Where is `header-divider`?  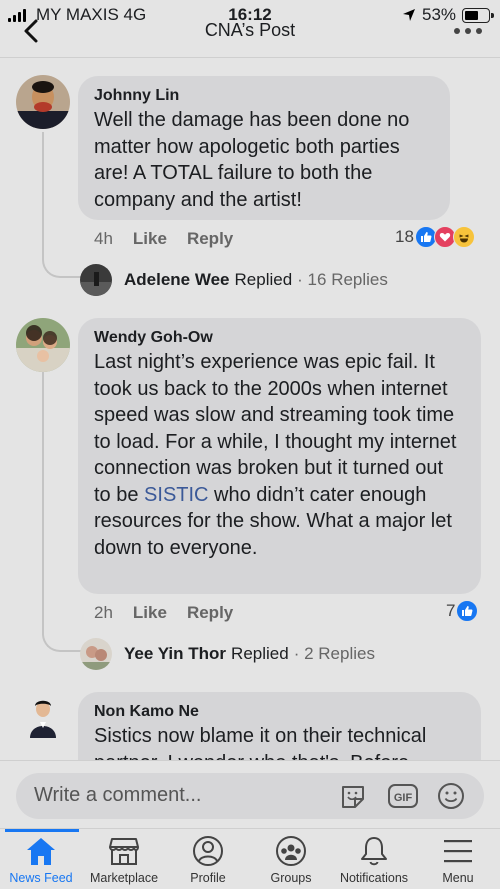
header-divider is located at coordinates (250, 57).